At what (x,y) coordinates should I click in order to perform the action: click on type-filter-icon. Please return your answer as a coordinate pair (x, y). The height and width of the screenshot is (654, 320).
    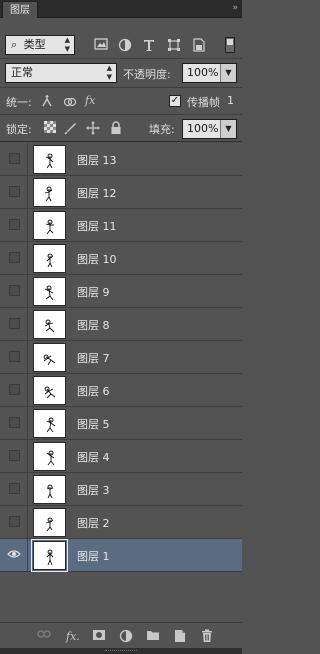
    Looking at the image, I should click on (149, 45).